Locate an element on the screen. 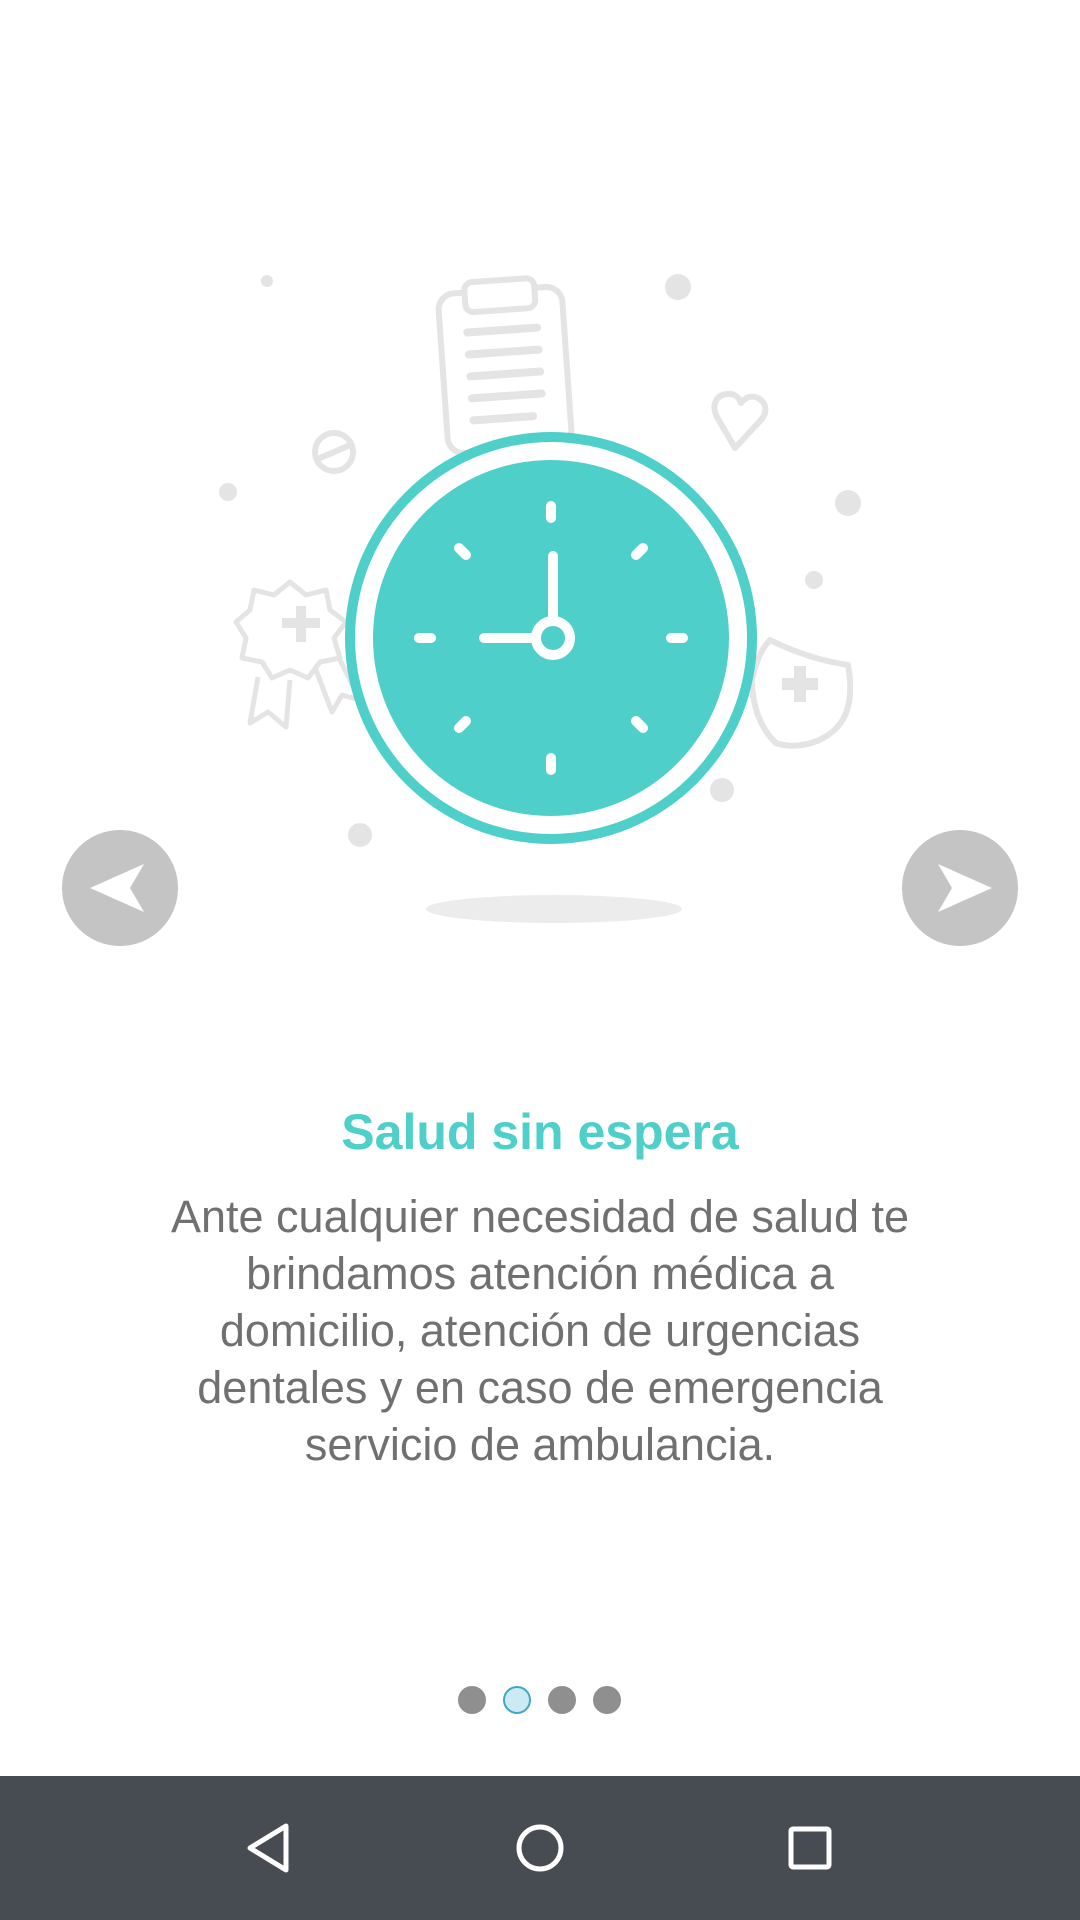 The height and width of the screenshot is (1920, 1080). system-navigation-bar is located at coordinates (540, 1848).